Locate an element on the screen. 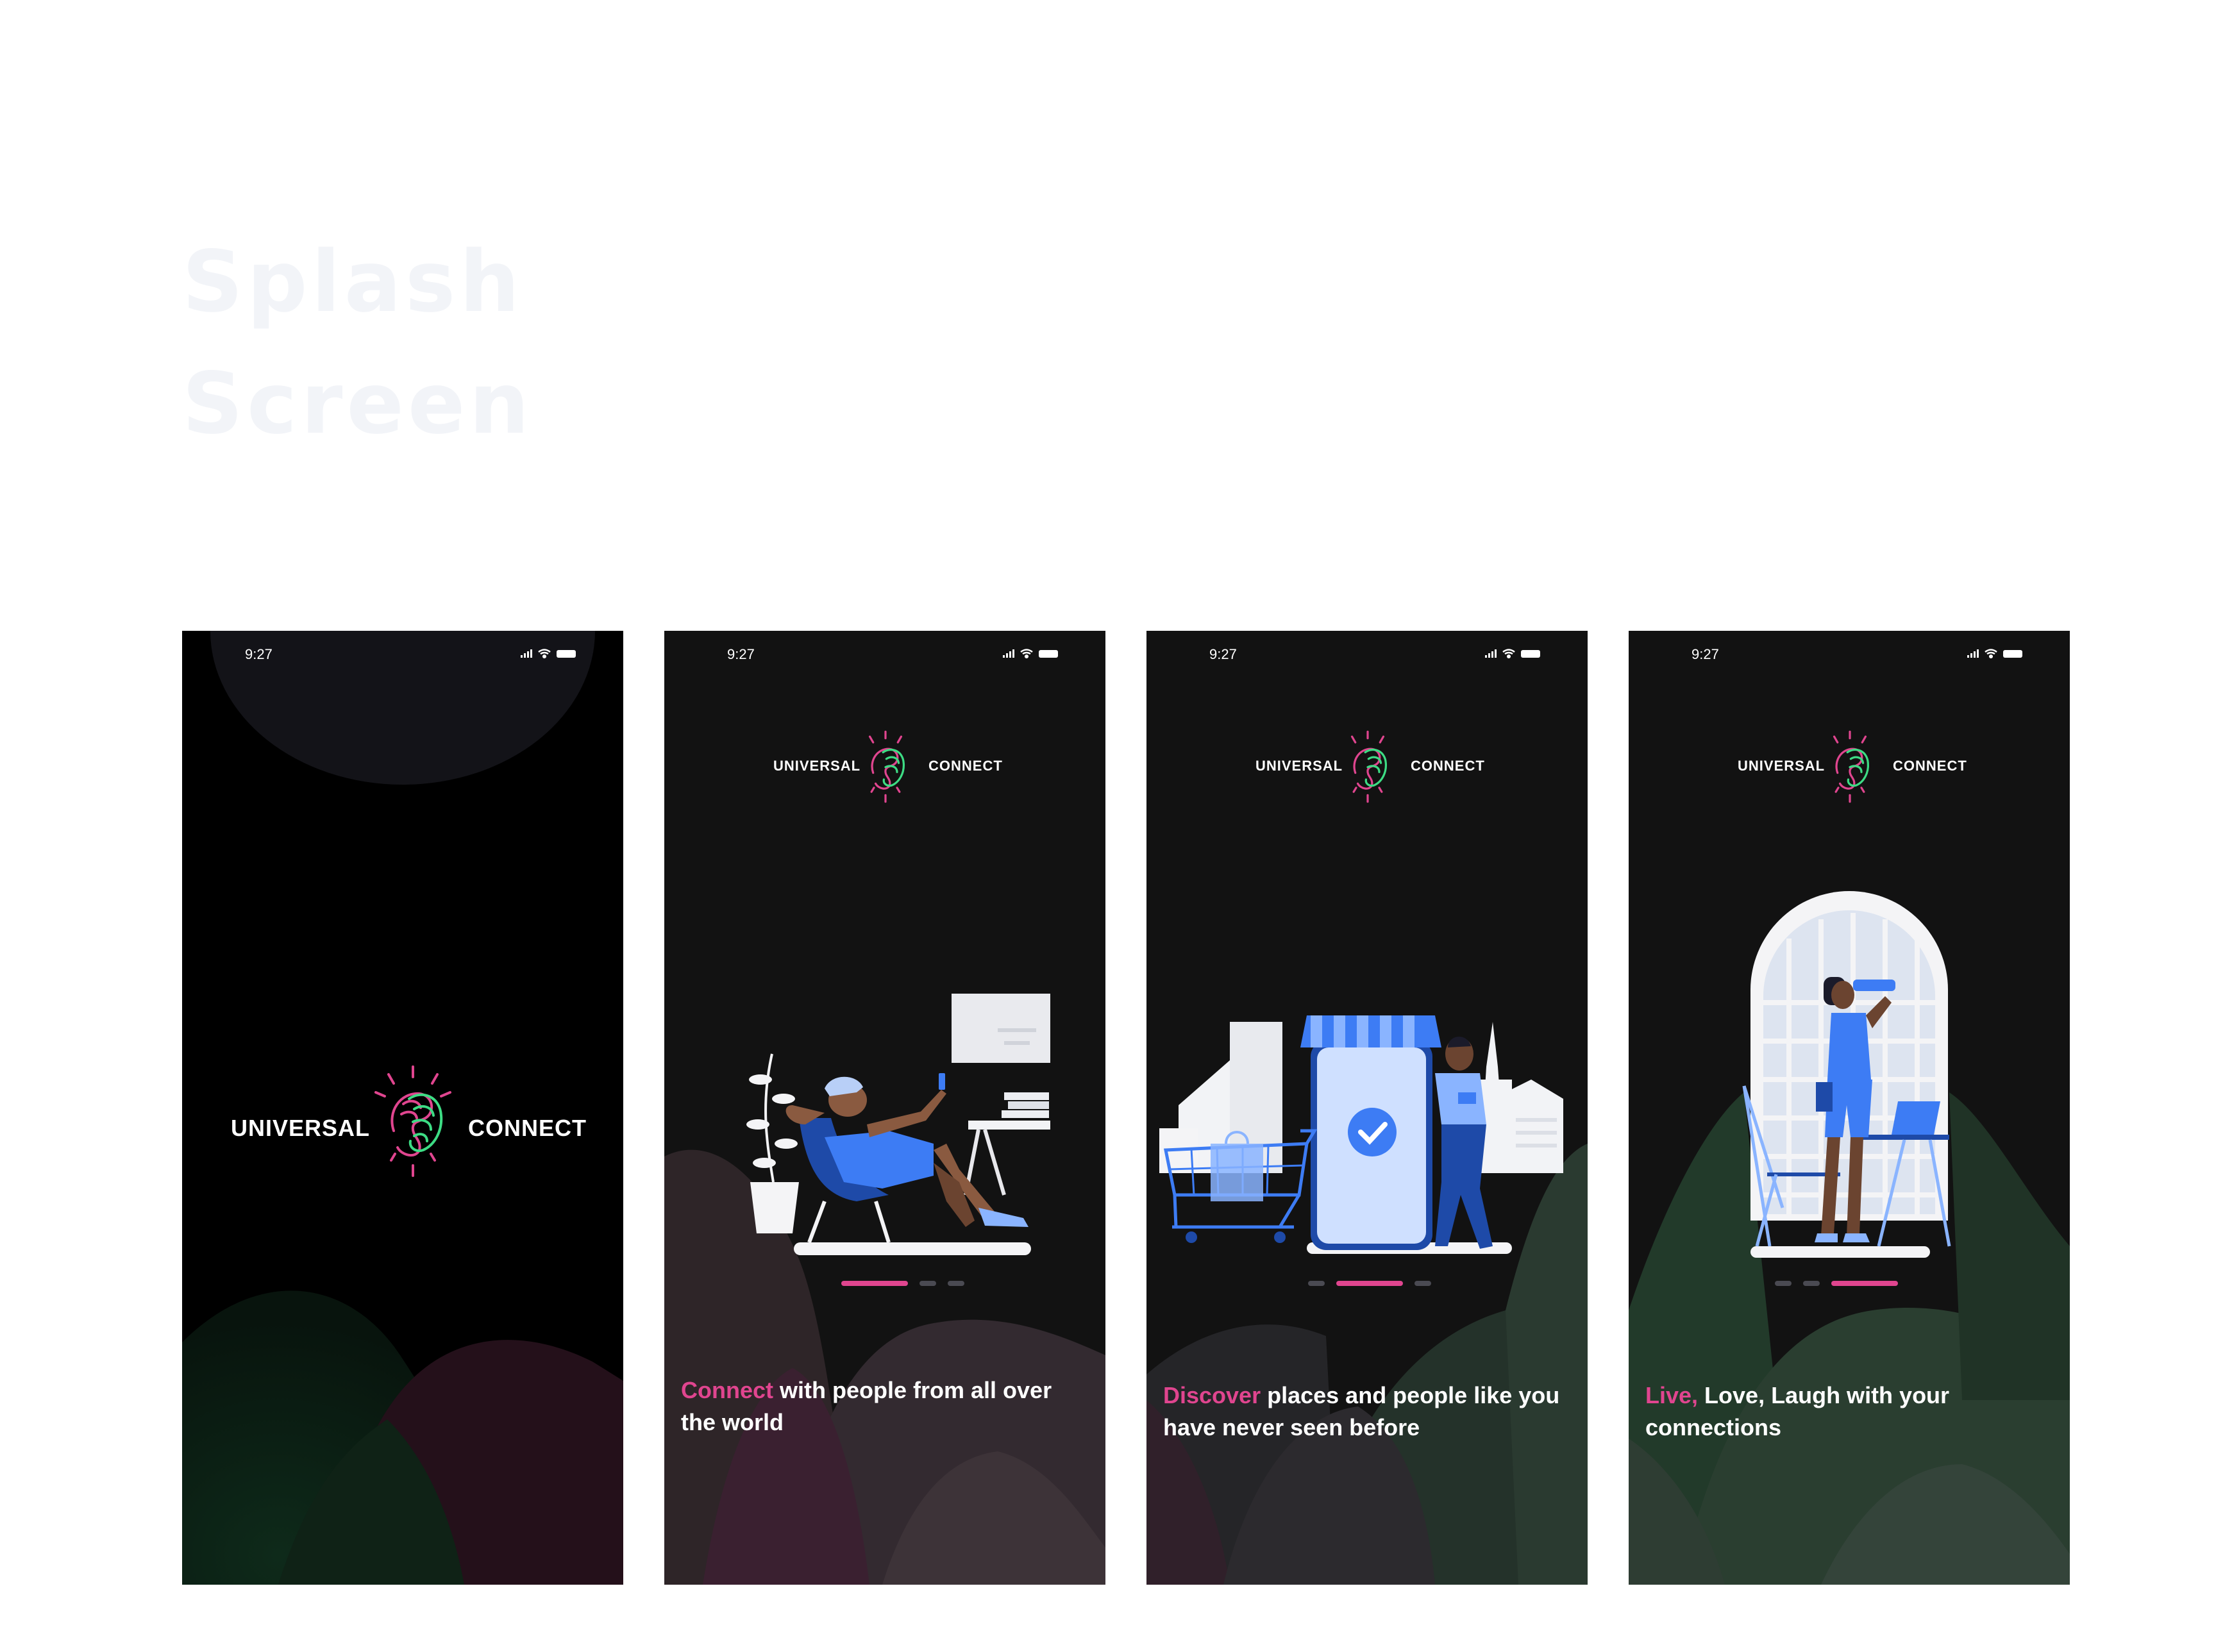  brand-left-word: UNIVERSAL is located at coordinates (301, 1128).